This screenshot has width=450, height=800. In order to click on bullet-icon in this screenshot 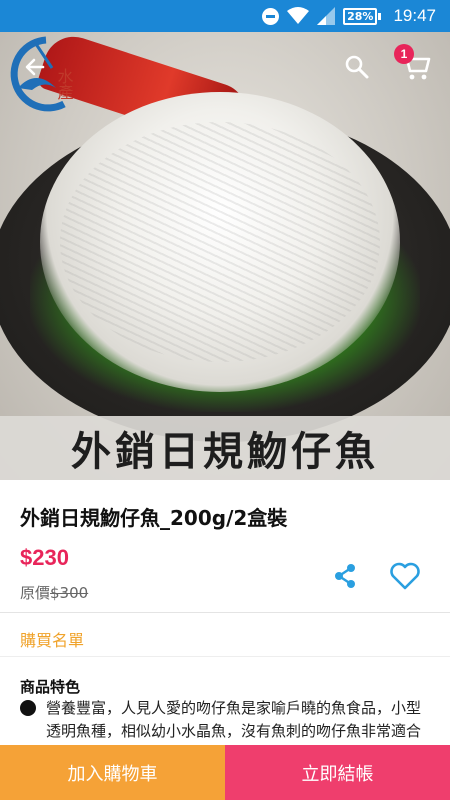, I will do `click(28, 708)`.